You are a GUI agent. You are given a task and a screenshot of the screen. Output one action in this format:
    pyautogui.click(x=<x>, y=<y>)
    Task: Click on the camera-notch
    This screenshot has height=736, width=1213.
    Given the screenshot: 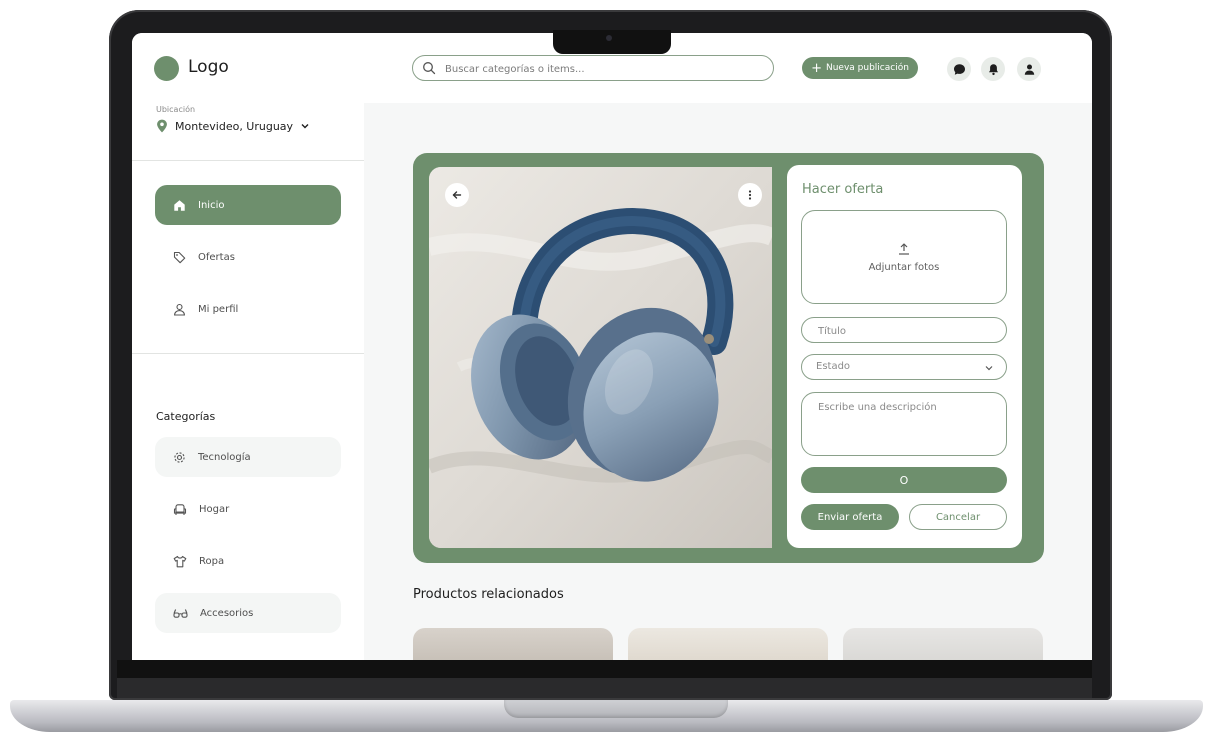 What is the action you would take?
    pyautogui.click(x=612, y=42)
    